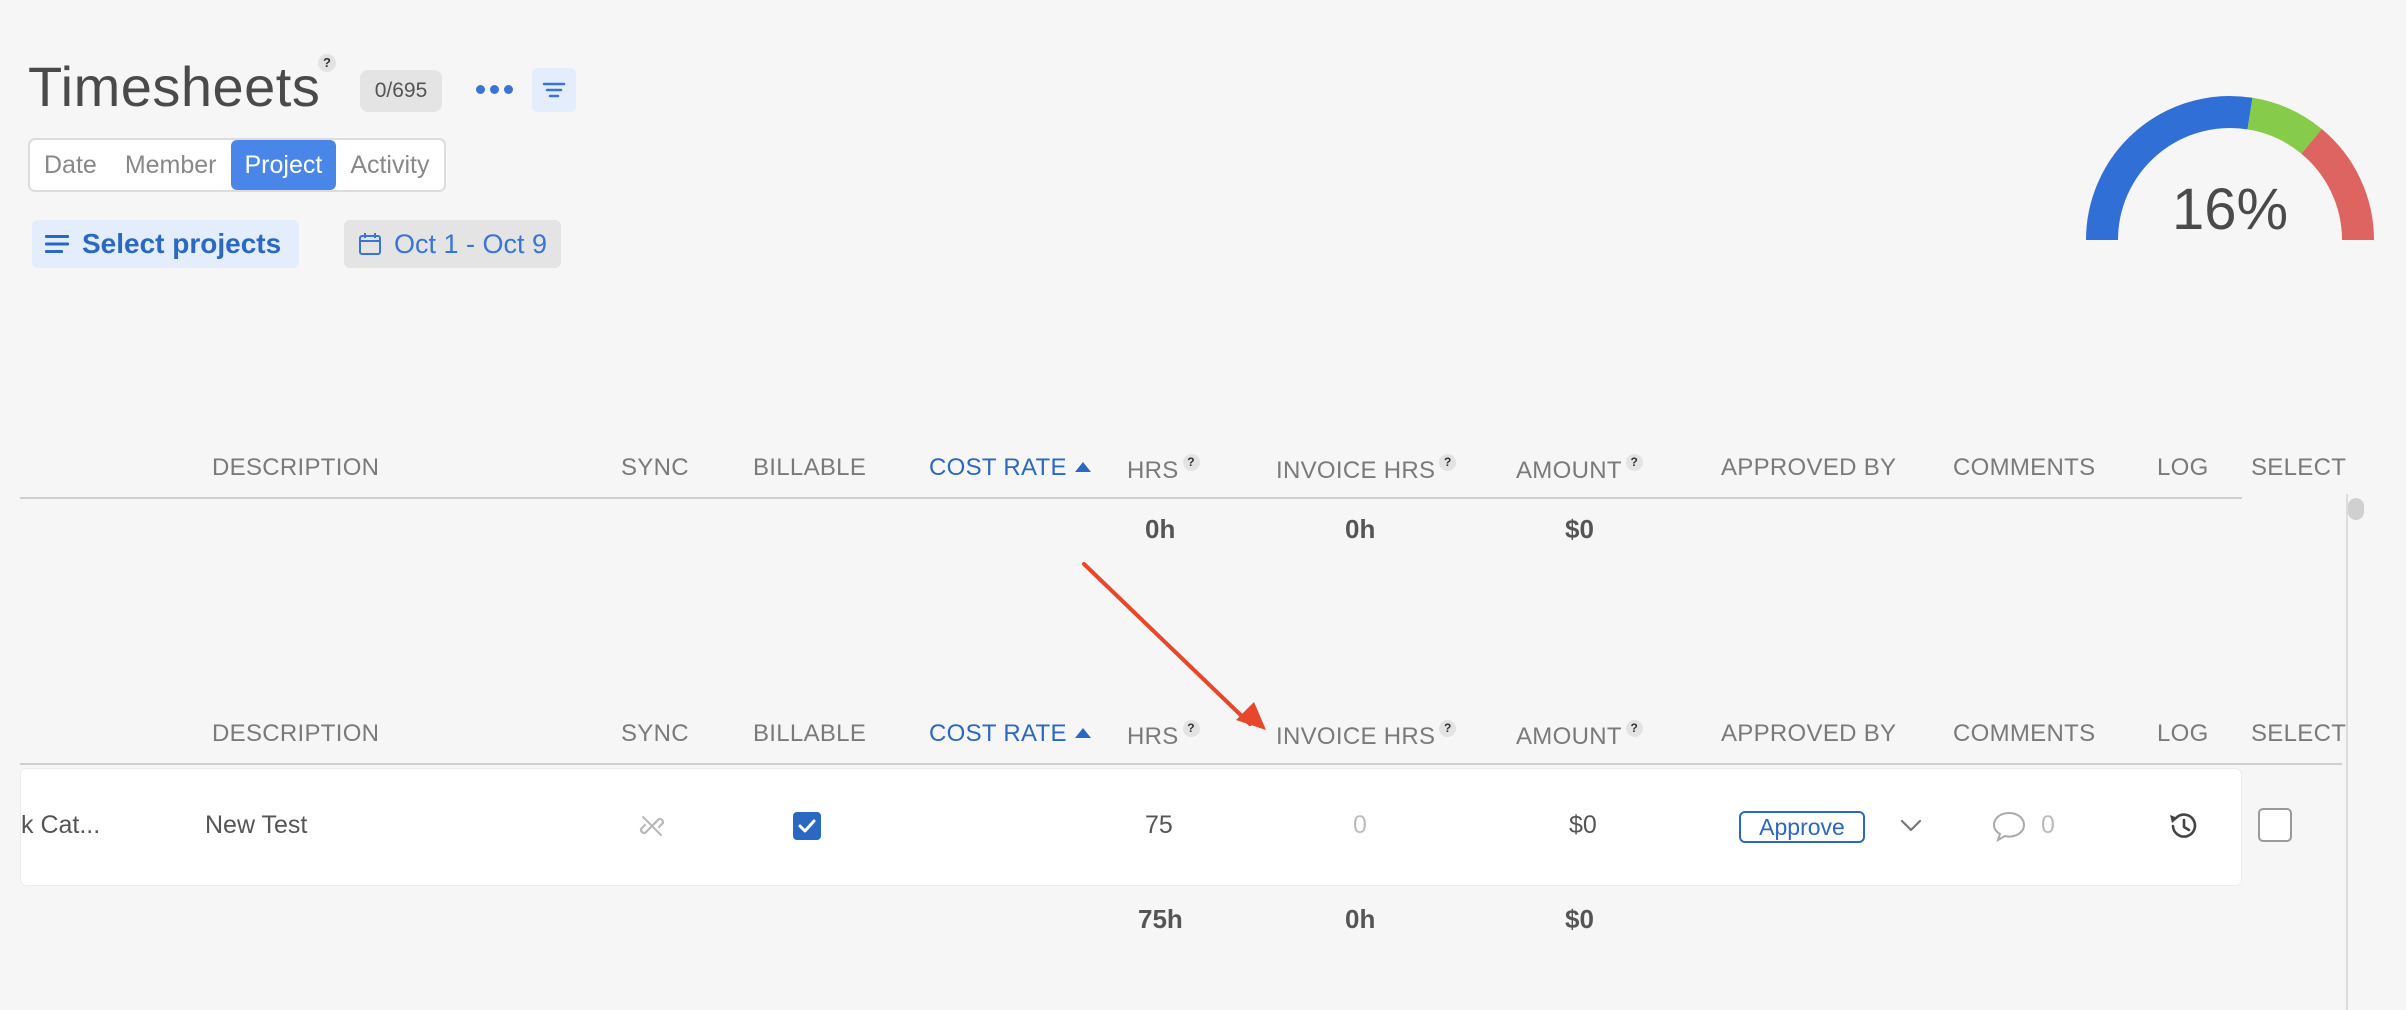  Describe the element at coordinates (2356, 509) in the screenshot. I see `scrollbar-thumb` at that location.